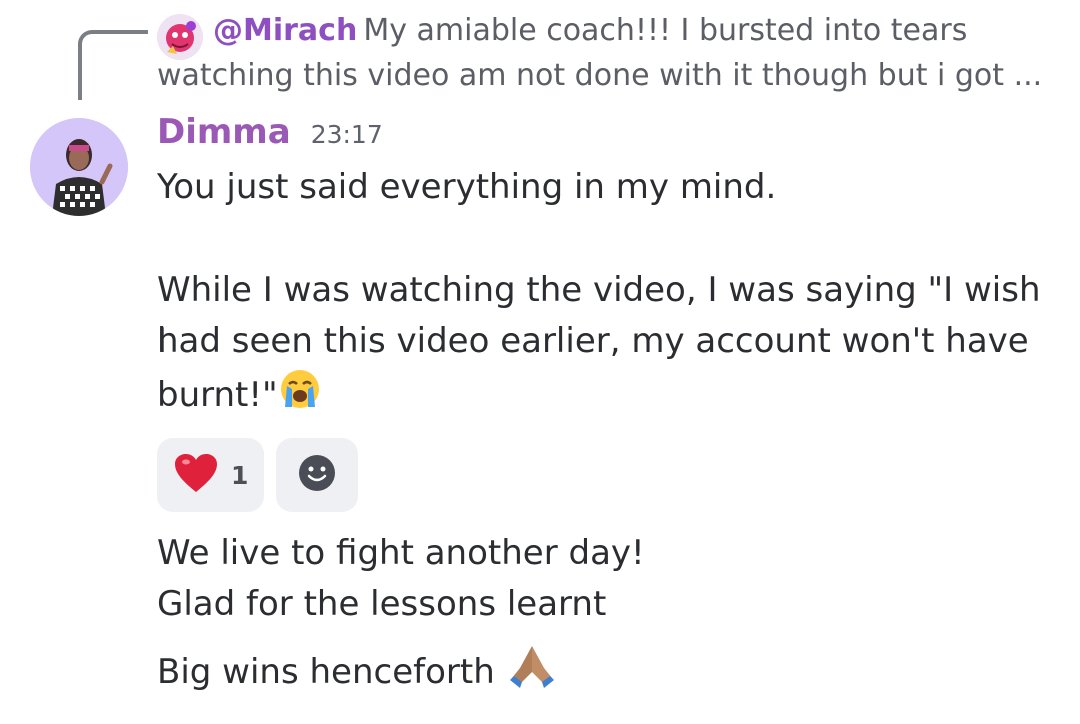 Image resolution: width=1080 pixels, height=724 pixels. What do you see at coordinates (217, 395) in the screenshot?
I see `message-line: burnt!"` at bounding box center [217, 395].